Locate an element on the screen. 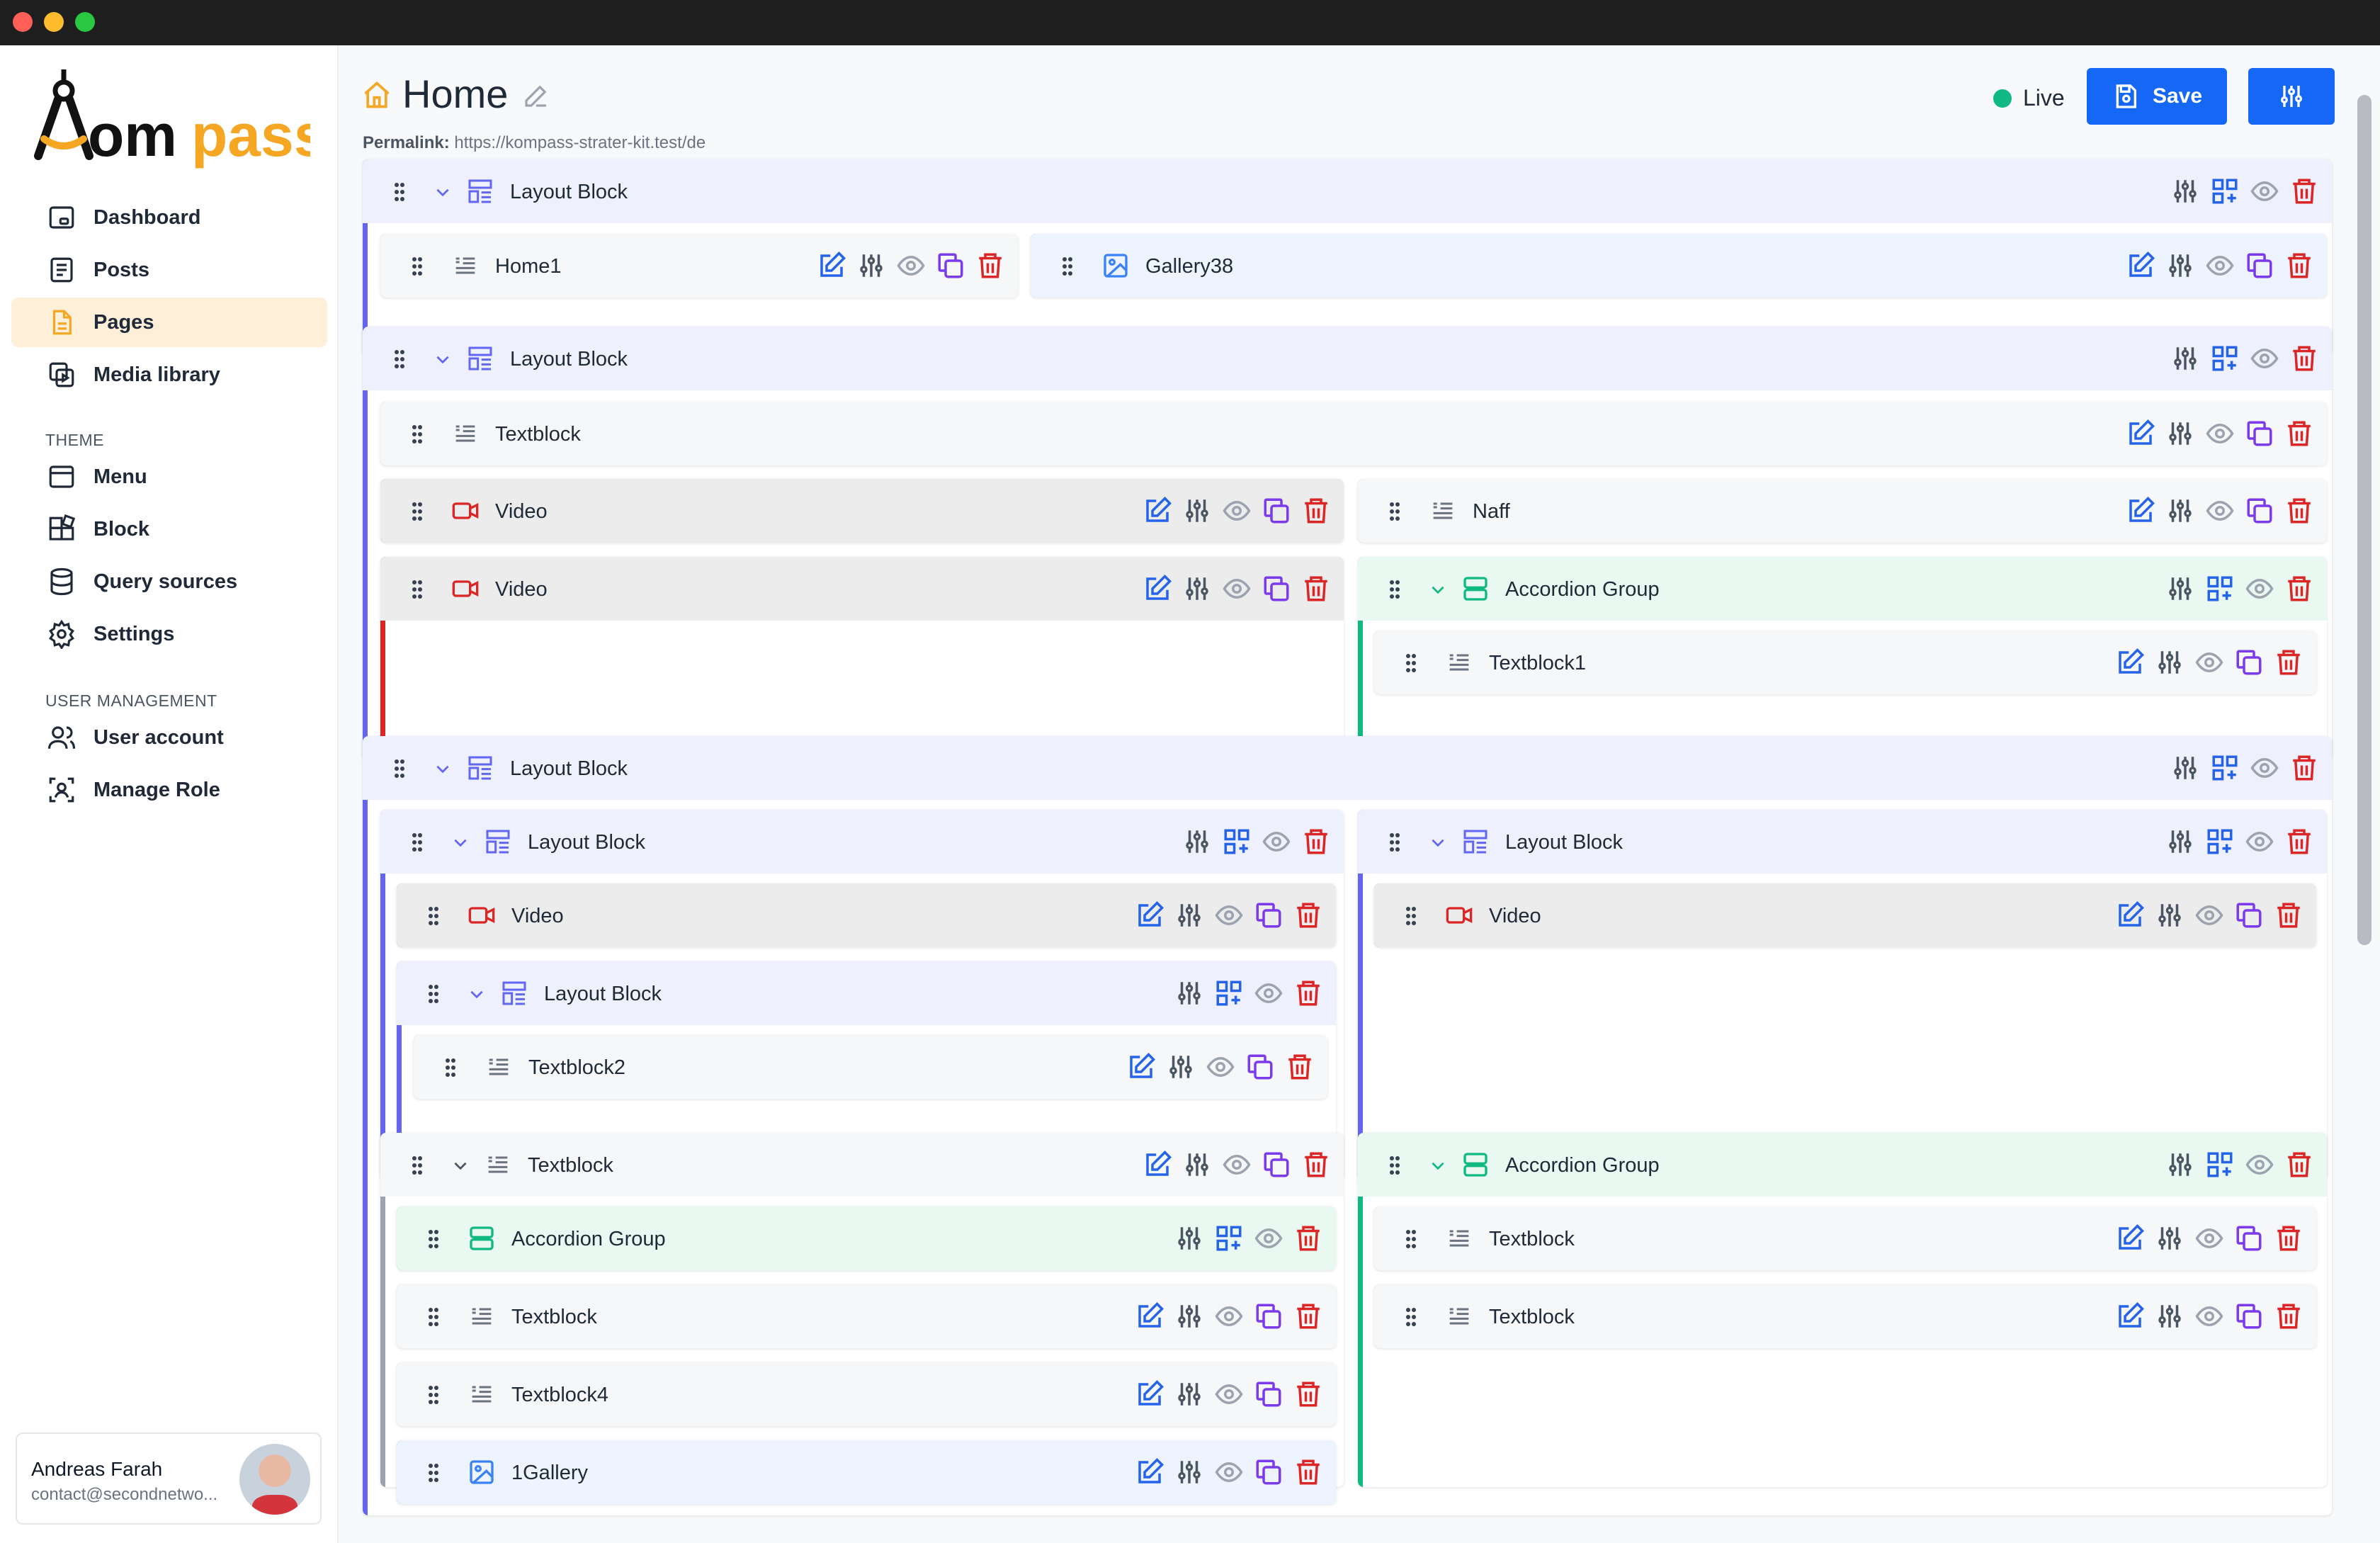 The width and height of the screenshot is (2380, 1543). sidebar-item-settings: Settings is located at coordinates (169, 634).